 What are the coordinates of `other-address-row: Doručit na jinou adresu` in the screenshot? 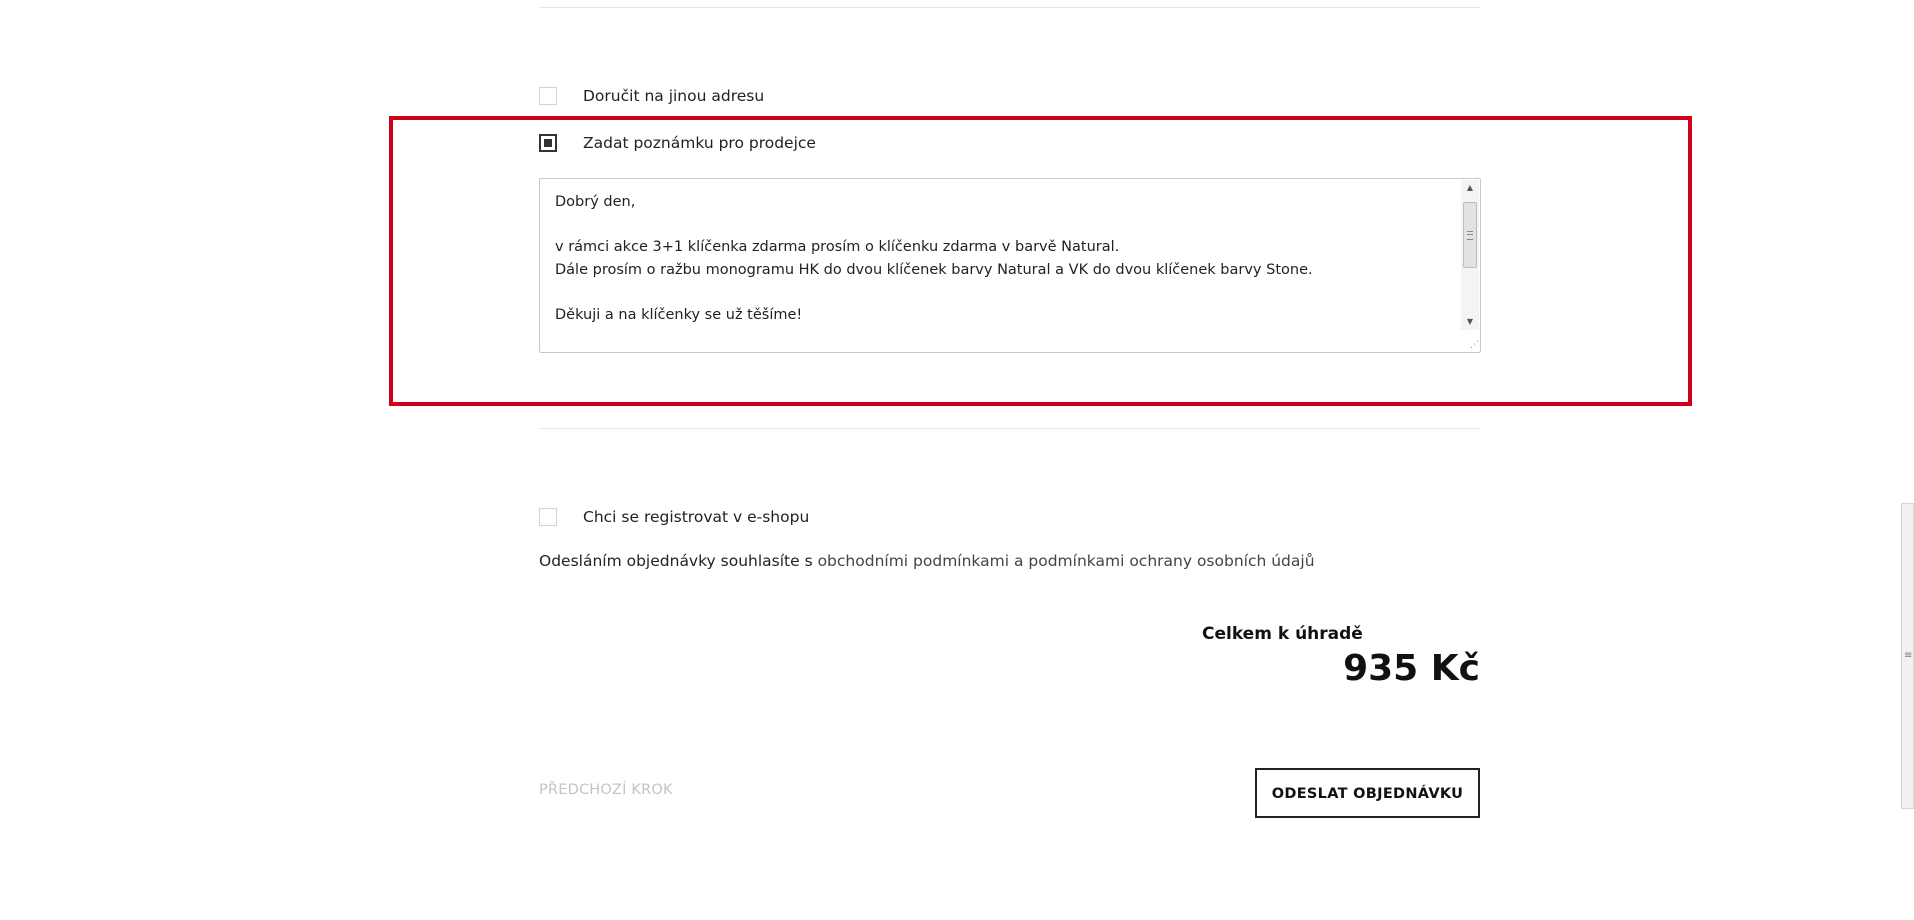 It's located at (651, 96).